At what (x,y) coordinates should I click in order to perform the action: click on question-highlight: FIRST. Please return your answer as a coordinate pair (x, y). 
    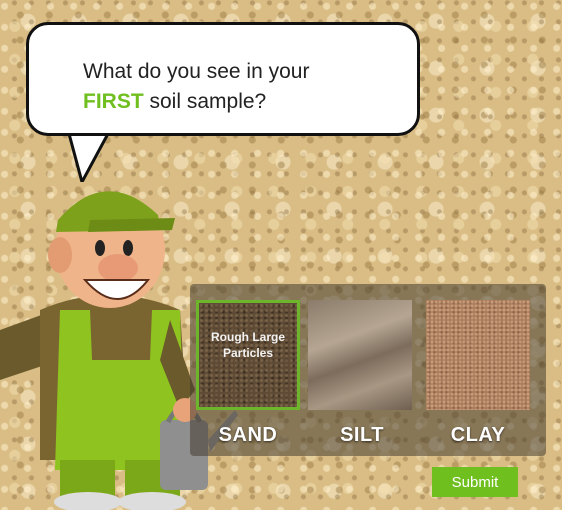
    Looking at the image, I should click on (113, 101).